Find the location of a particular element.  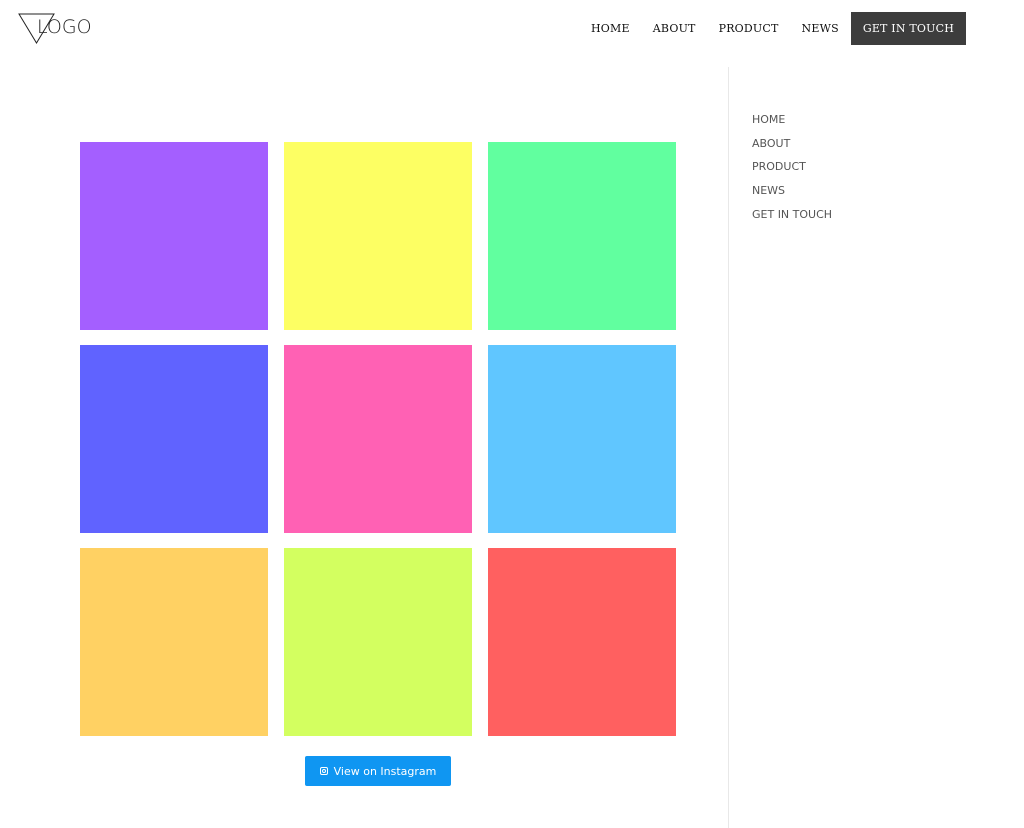

nav-home-link: HOME is located at coordinates (610, 28).